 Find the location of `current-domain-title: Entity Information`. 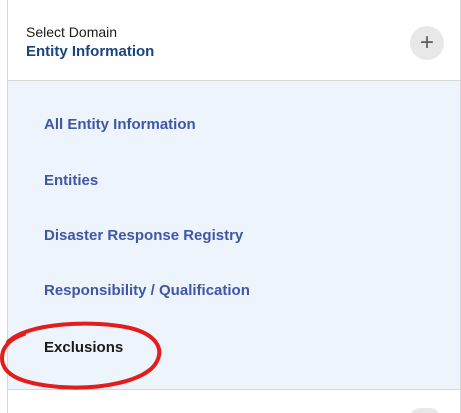

current-domain-title: Entity Information is located at coordinates (90, 51).